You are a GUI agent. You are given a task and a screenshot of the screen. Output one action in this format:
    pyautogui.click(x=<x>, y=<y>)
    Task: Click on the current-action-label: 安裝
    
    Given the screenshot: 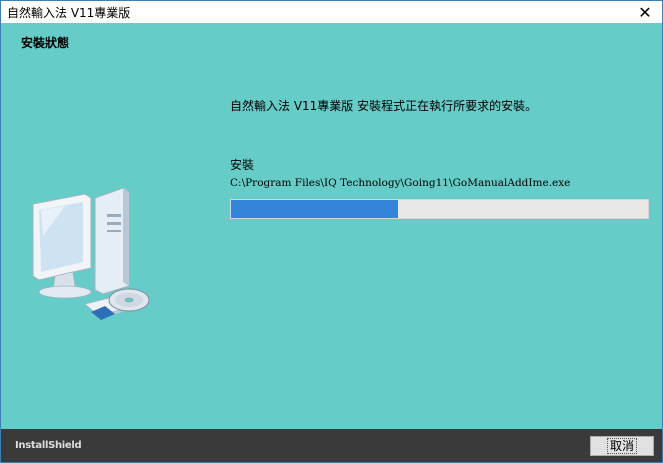 What is the action you would take?
    pyautogui.click(x=242, y=165)
    